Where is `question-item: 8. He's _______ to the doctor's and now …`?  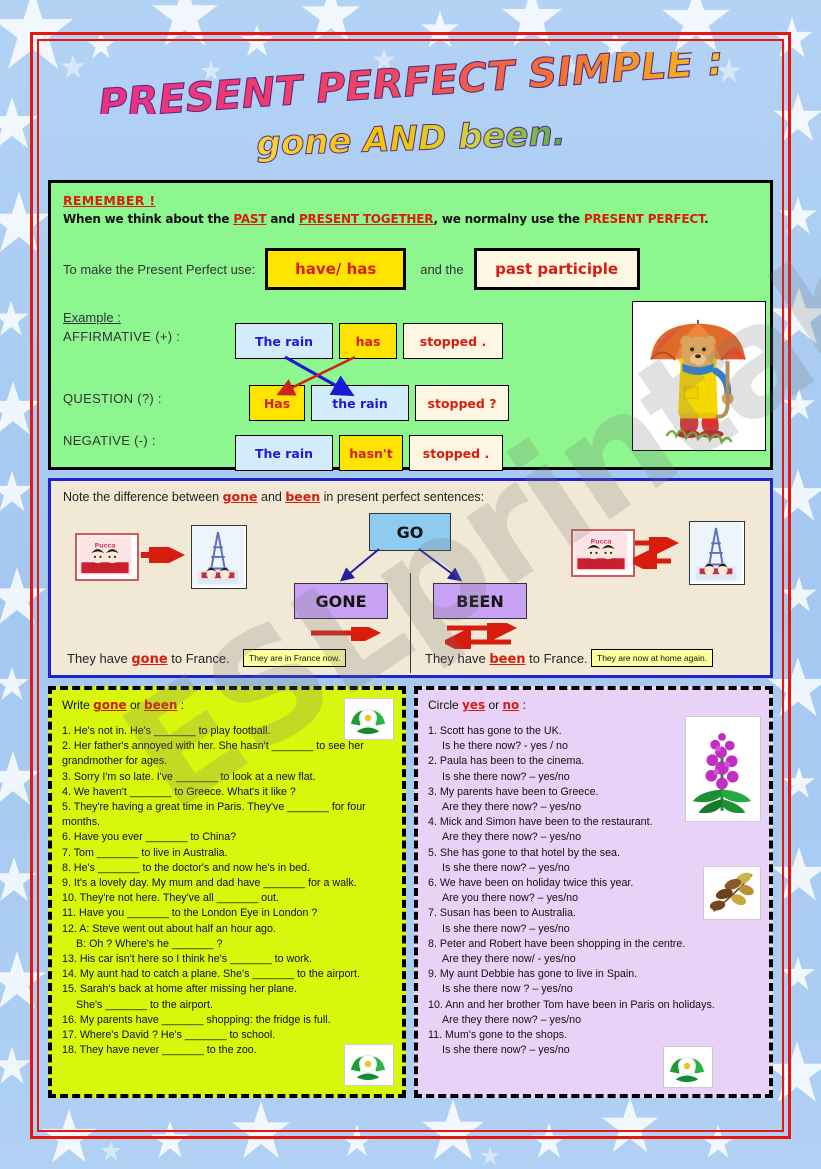
question-item: 8. He's _______ to the doctor's and now … is located at coordinates (228, 868).